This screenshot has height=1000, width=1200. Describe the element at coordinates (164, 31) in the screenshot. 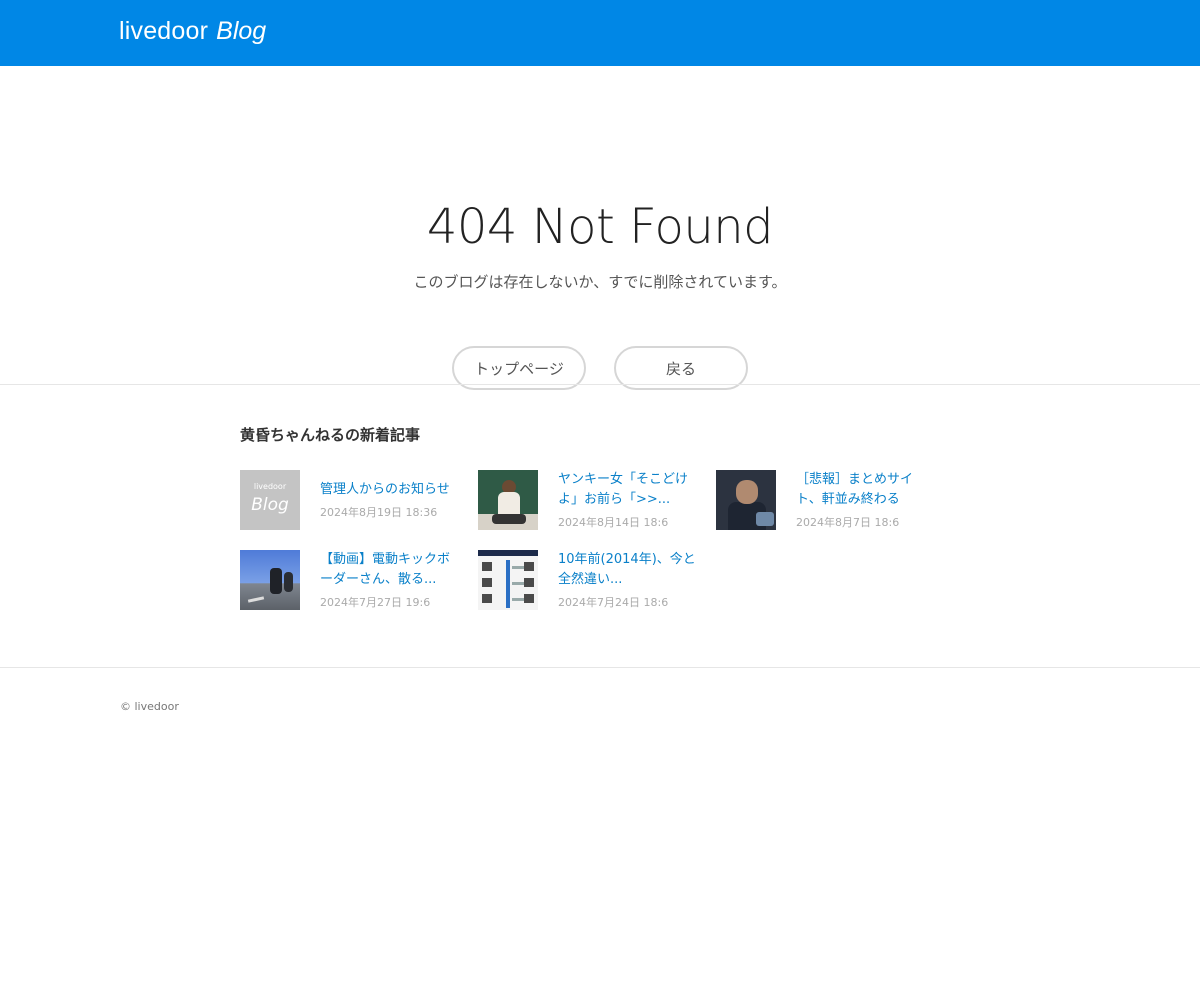

I see `logo-livedoor-text: livedoor` at that location.